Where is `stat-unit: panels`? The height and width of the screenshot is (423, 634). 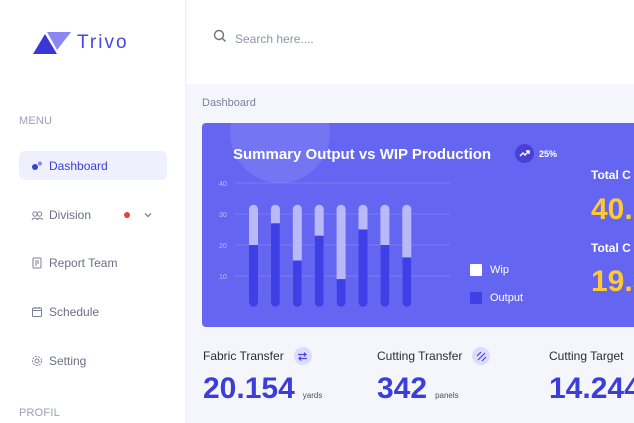 stat-unit: panels is located at coordinates (447, 395).